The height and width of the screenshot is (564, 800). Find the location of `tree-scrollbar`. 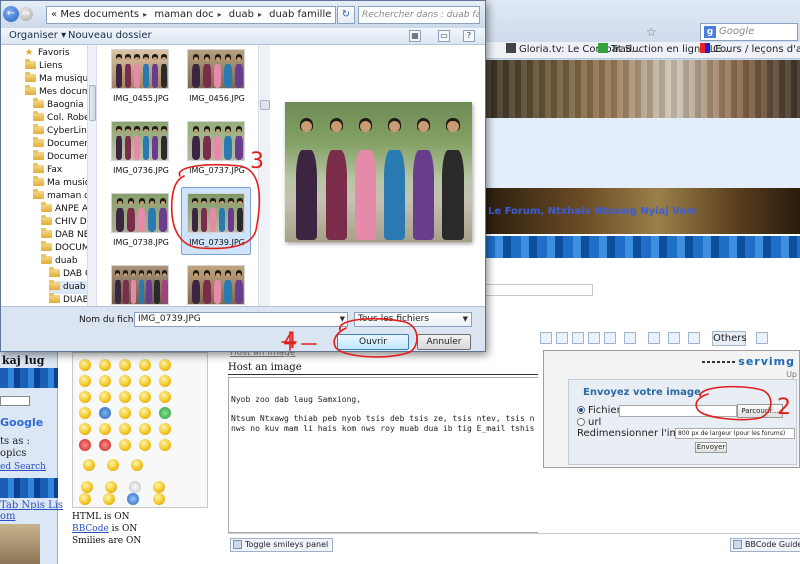

tree-scrollbar is located at coordinates (91, 175).